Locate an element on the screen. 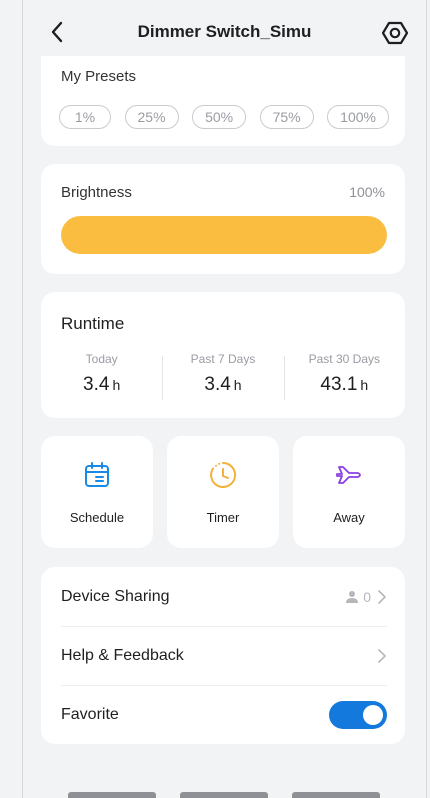 The width and height of the screenshot is (430, 798). help-feedback-row: Help & Feedback is located at coordinates (224, 655).